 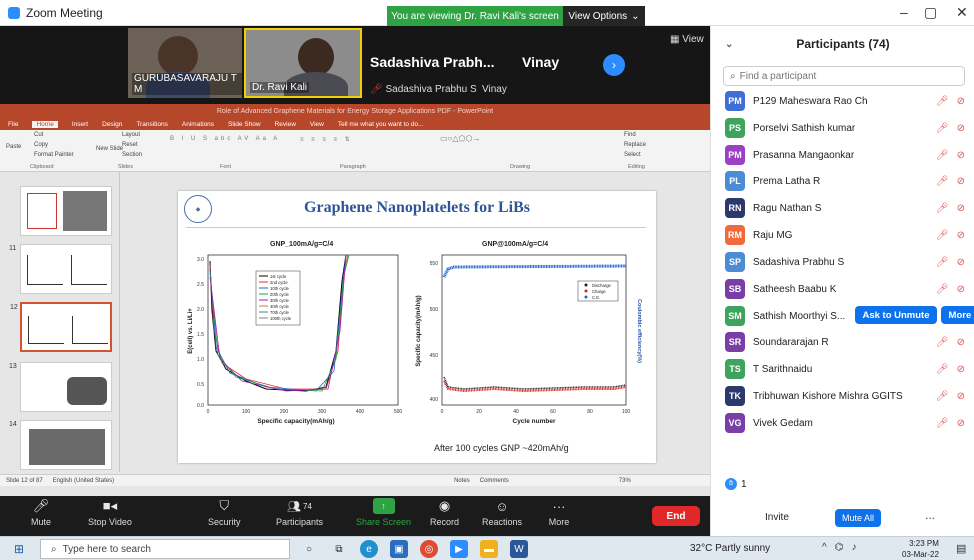 I want to click on chrome-icon: ◎, so click(x=429, y=549).